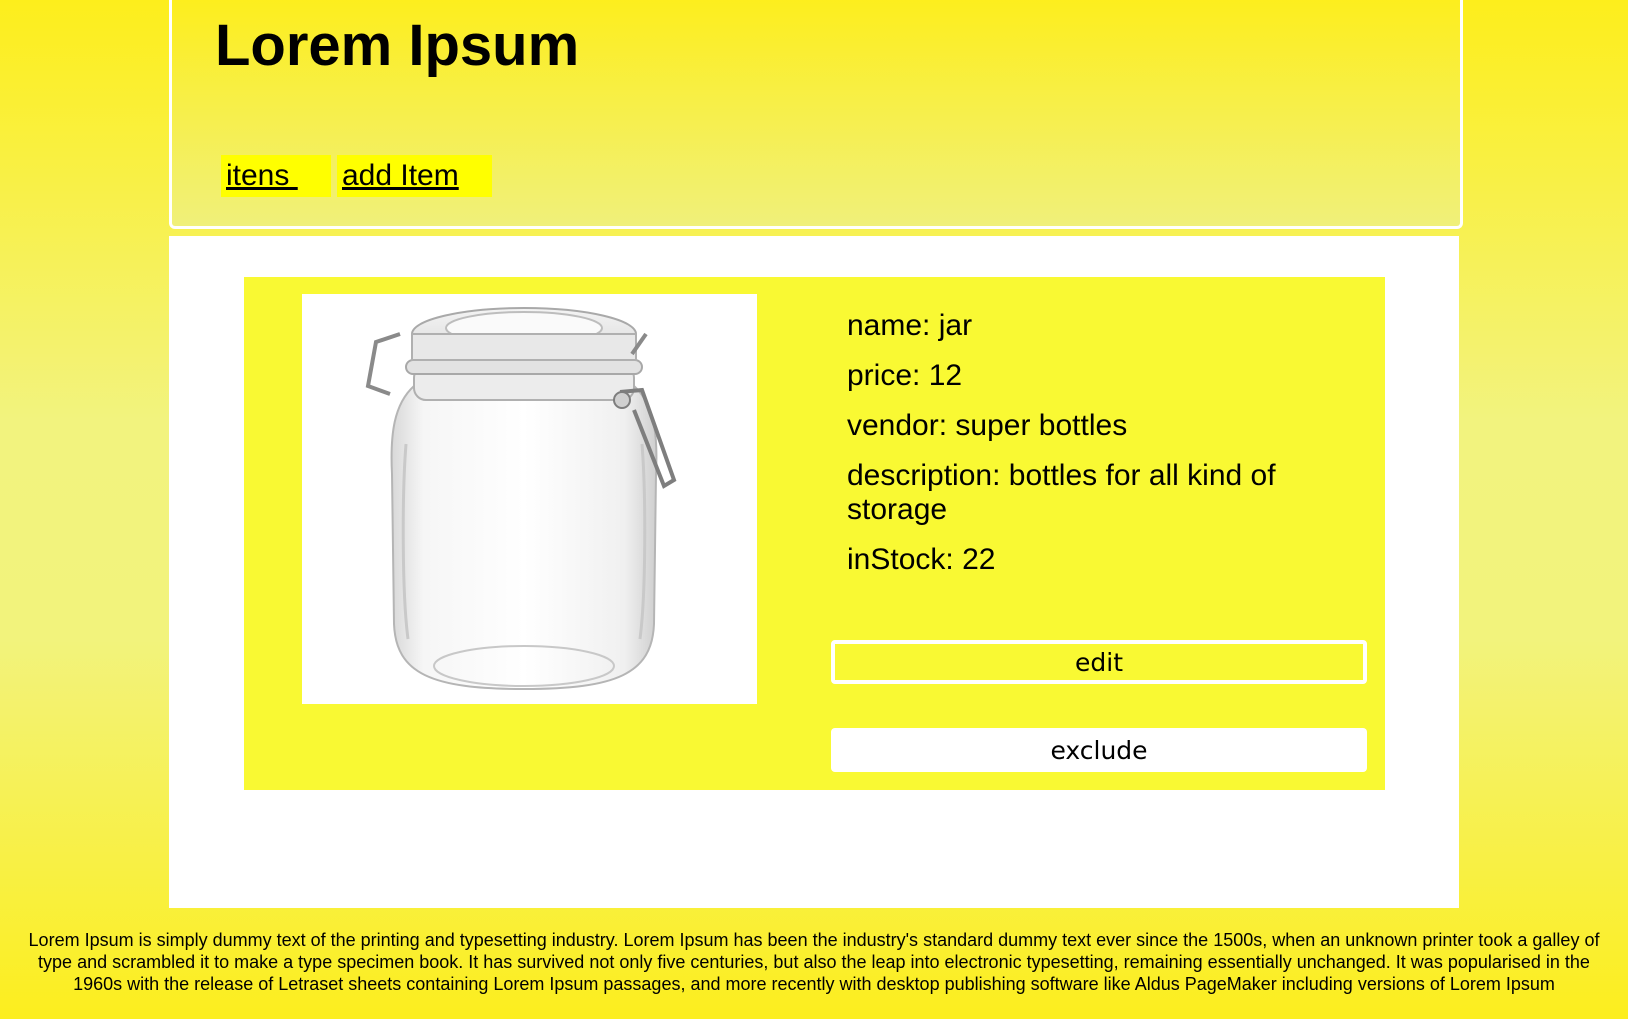  I want to click on product-vendor: vendor: super bottles, so click(1077, 426).